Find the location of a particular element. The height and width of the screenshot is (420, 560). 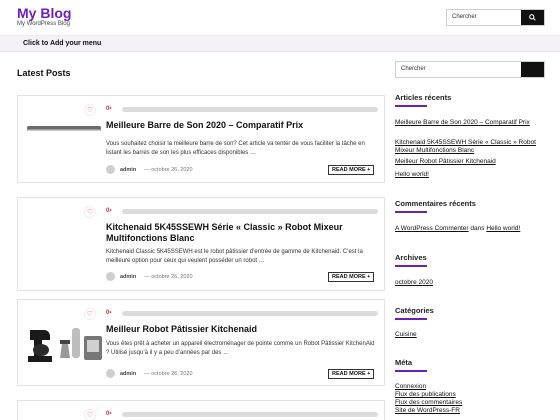

meta-link-login: Connexion is located at coordinates (470, 387).